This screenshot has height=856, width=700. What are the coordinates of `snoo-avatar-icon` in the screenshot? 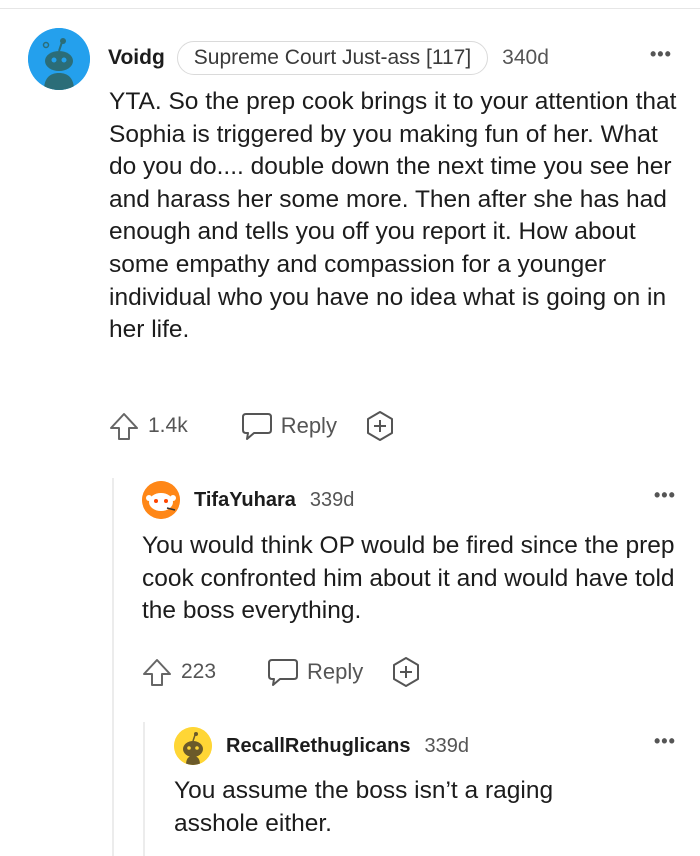 It's located at (193, 746).